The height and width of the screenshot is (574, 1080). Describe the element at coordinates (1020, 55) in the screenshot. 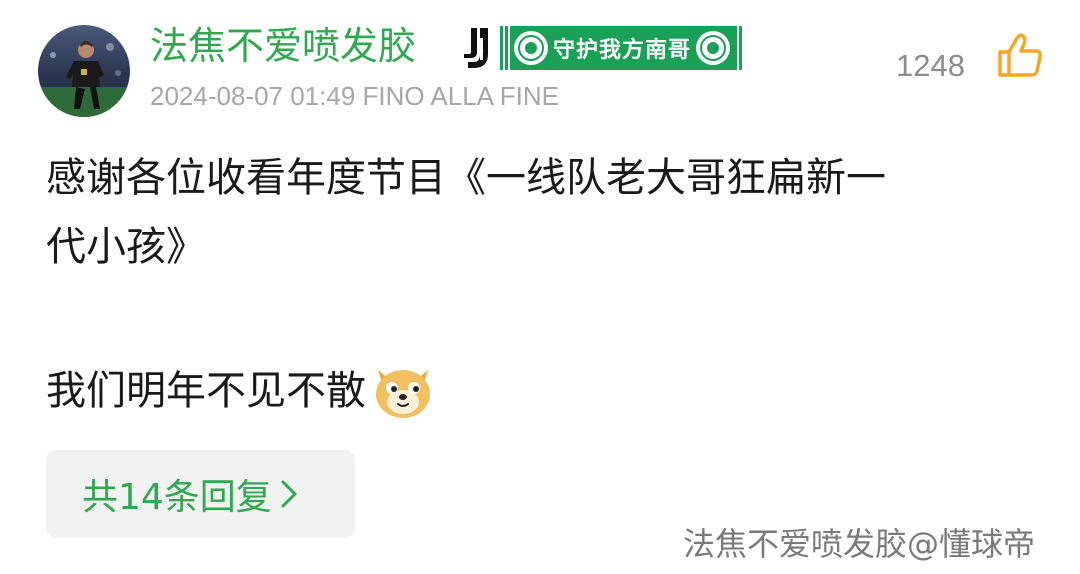

I see `thumbs-up-icon` at that location.